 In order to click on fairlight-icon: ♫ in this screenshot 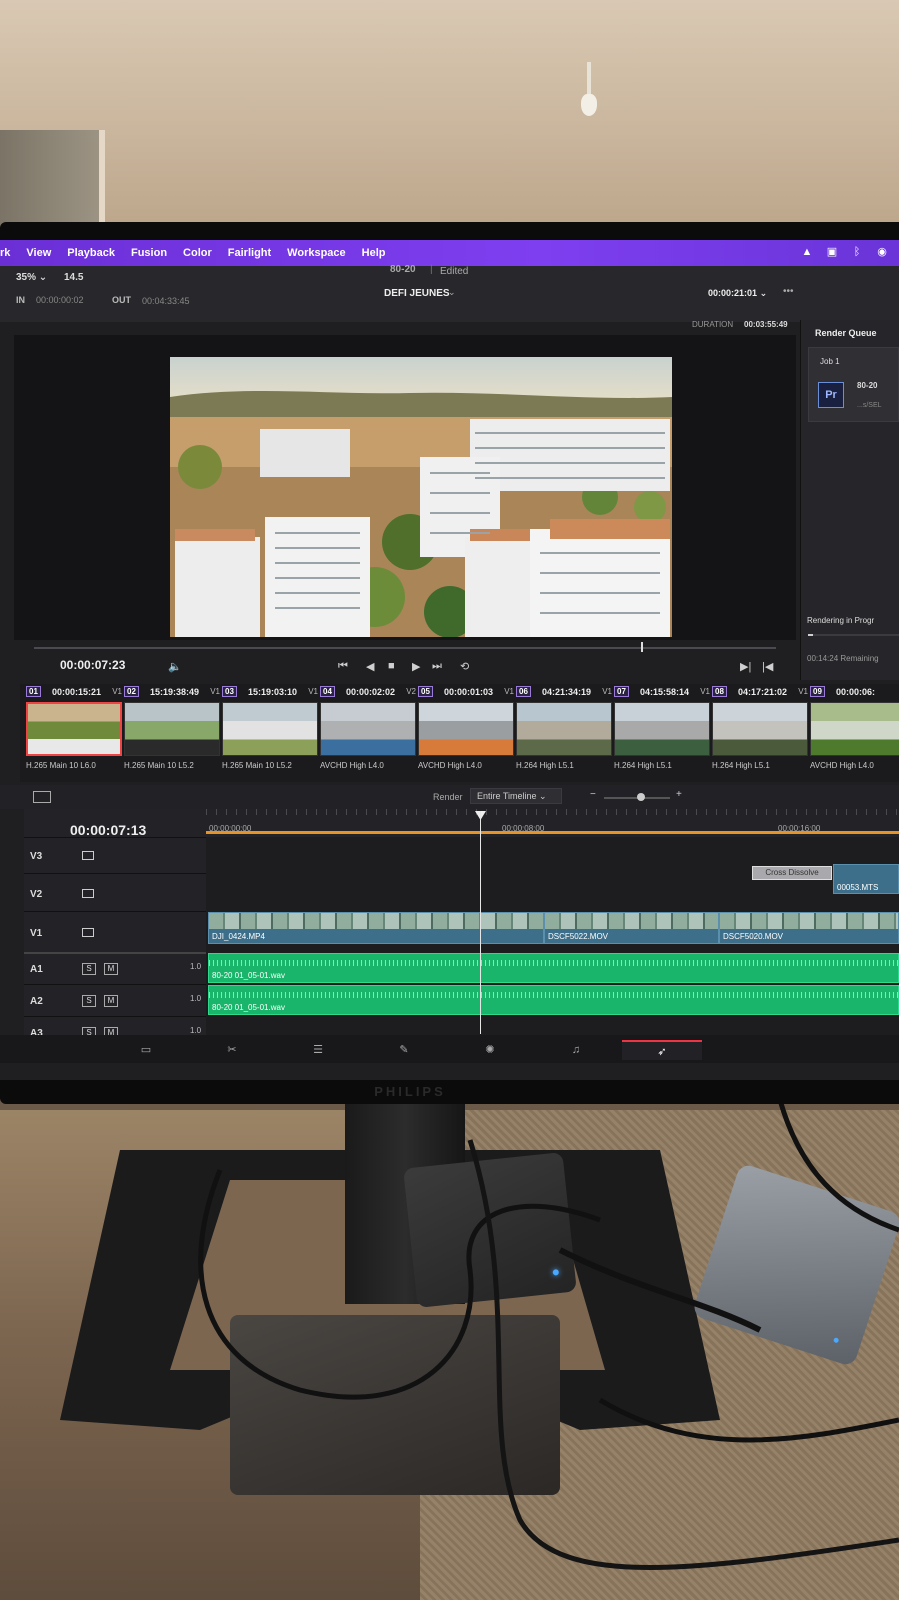, I will do `click(576, 1050)`.